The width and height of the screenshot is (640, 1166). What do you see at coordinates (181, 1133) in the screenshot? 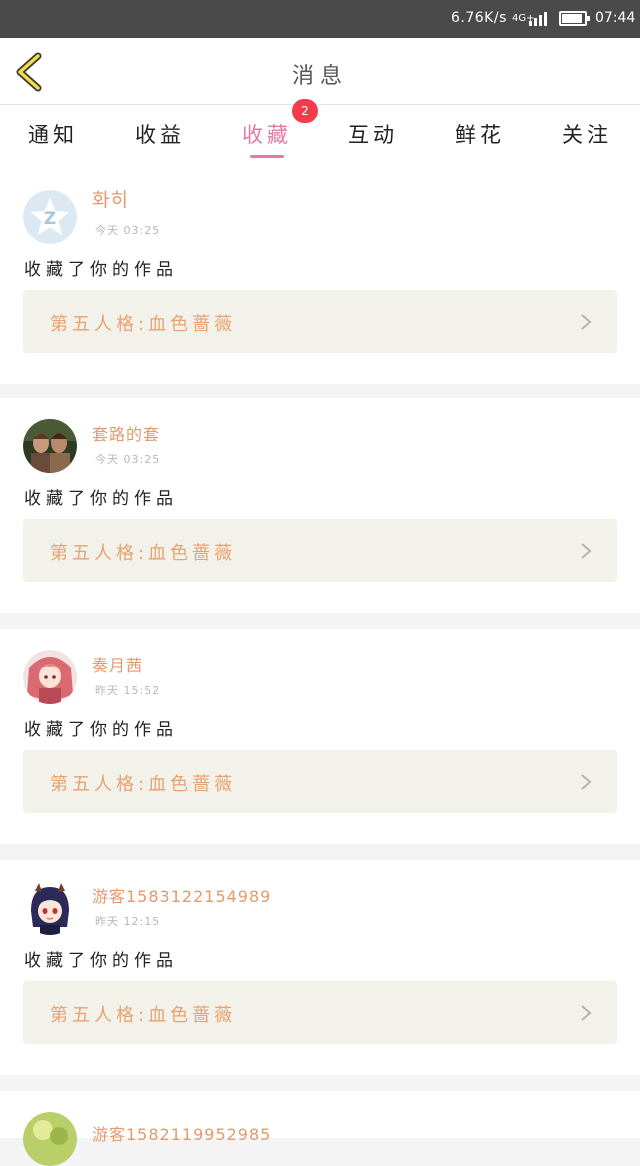
I see `username: 游客1582119952985` at bounding box center [181, 1133].